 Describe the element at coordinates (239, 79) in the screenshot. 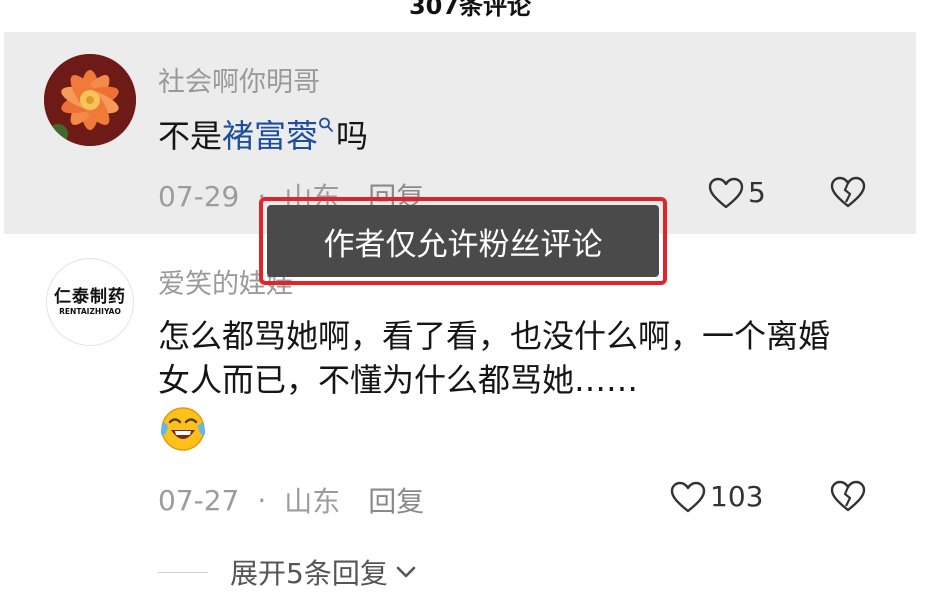

I see `comment-username: 社会啊你明哥` at that location.